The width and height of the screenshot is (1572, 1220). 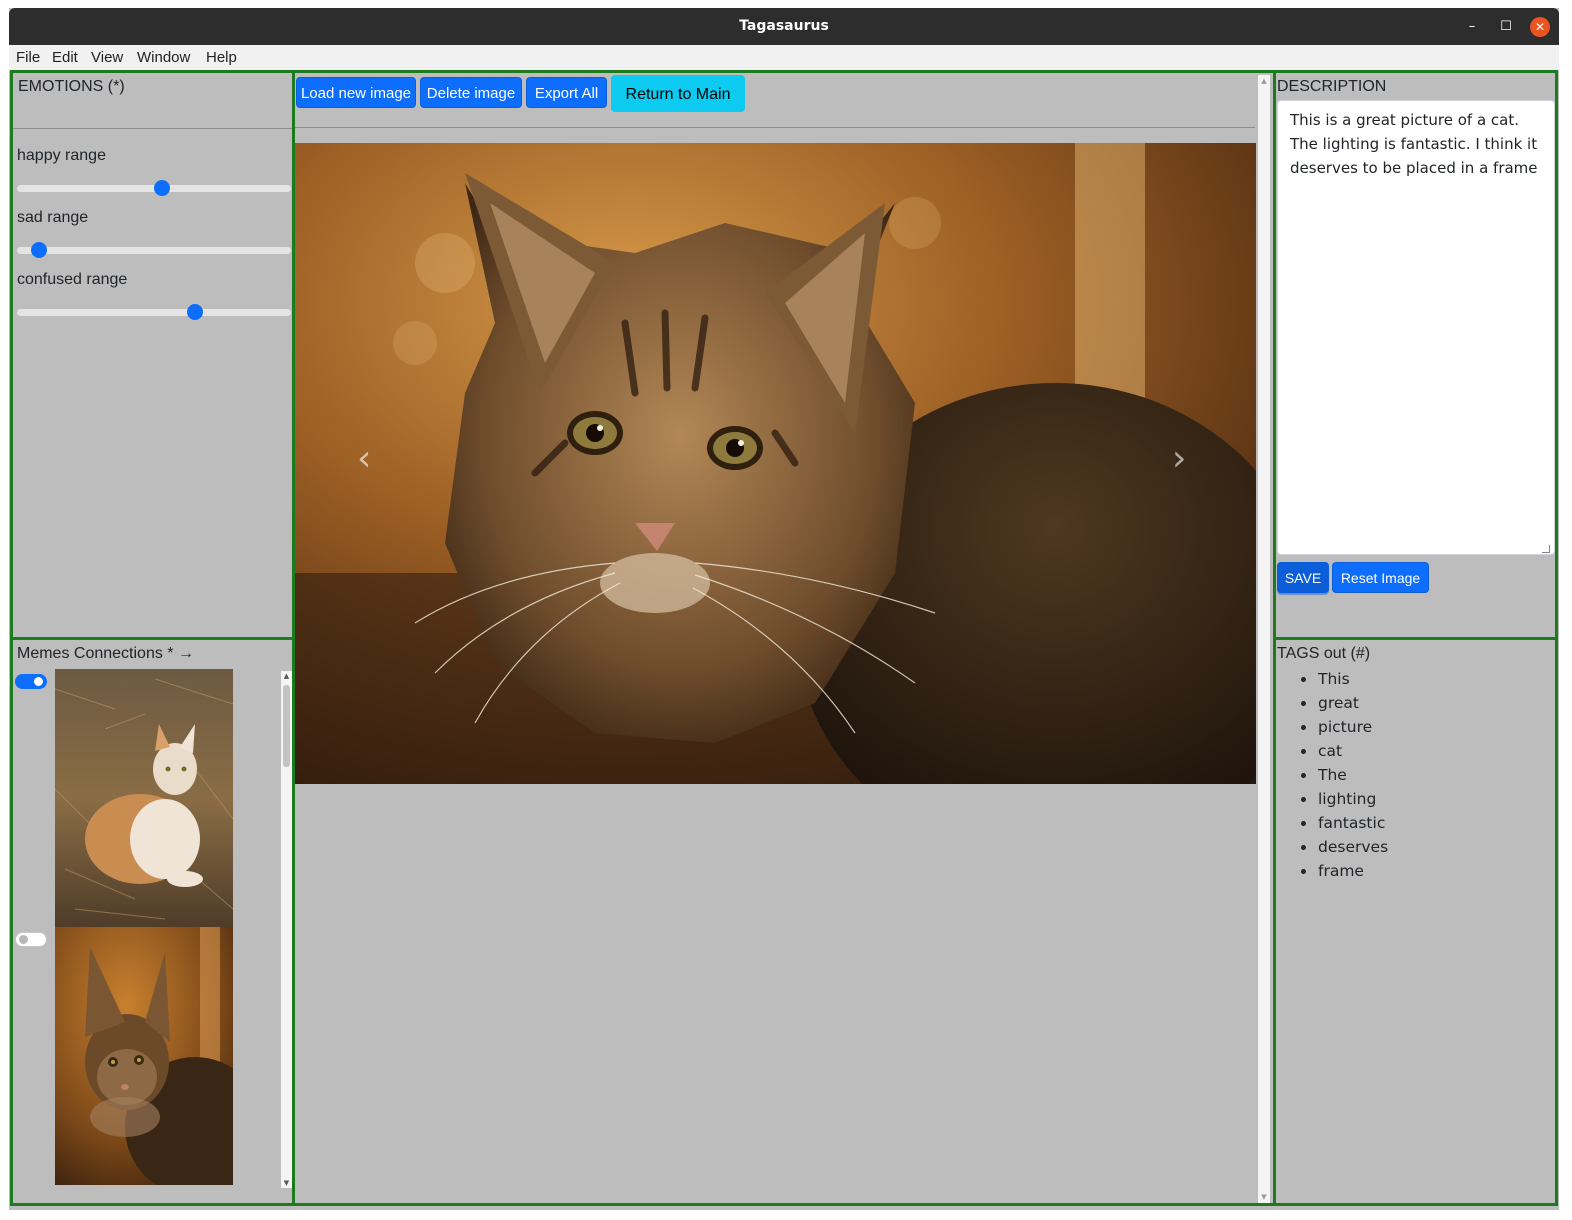 I want to click on tags-heading: TAGS out (#), so click(x=1324, y=653).